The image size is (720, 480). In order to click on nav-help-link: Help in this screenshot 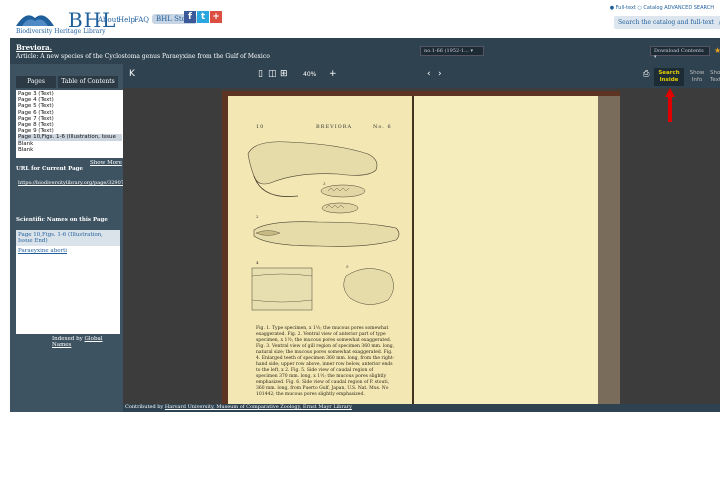, I will do `click(126, 20)`.